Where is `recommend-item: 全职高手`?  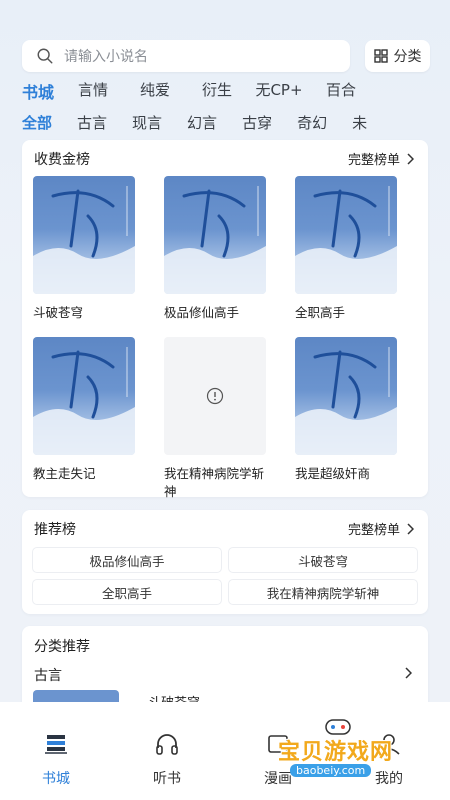 recommend-item: 全职高手 is located at coordinates (127, 592).